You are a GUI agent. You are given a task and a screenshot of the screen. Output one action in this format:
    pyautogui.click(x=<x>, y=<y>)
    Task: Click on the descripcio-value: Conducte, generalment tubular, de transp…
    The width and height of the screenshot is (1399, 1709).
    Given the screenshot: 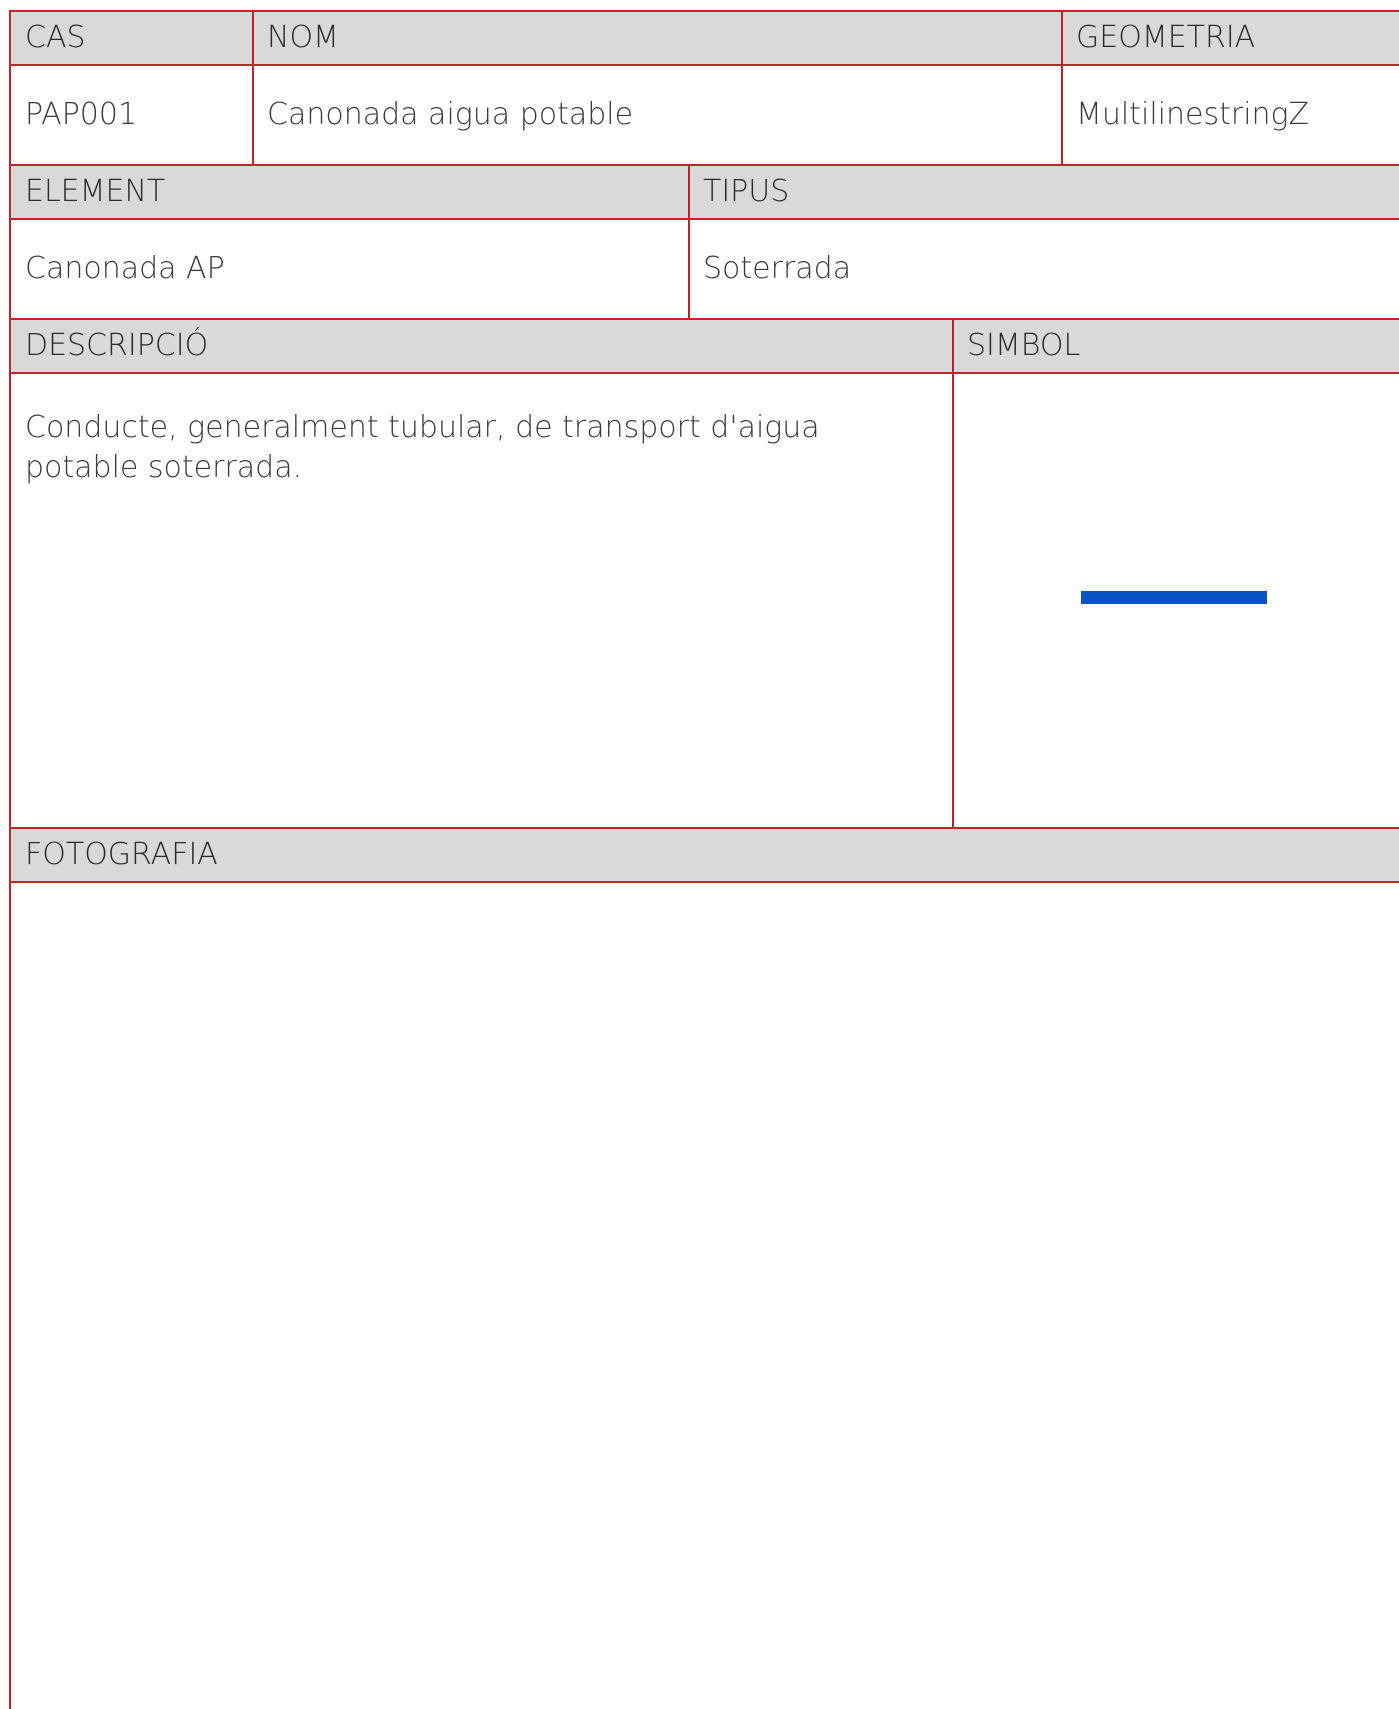 What is the action you would take?
    pyautogui.click(x=422, y=447)
    